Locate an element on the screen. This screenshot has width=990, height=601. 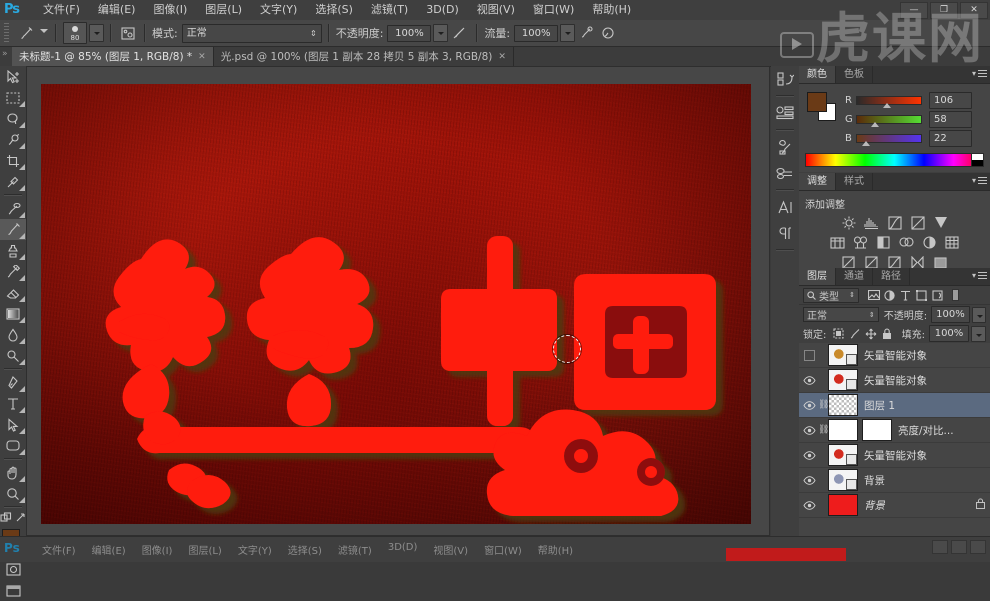
tool-lasso is located at coordinates (13, 118).